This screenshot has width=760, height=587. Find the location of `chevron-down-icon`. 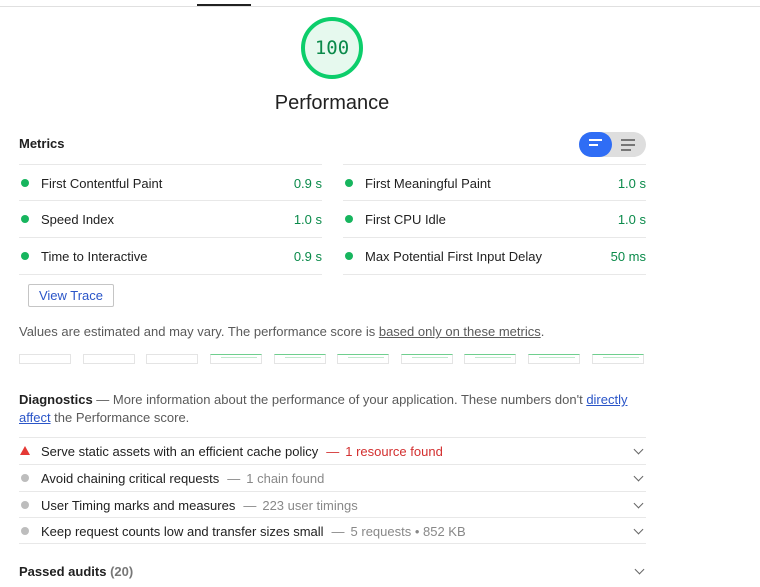

chevron-down-icon is located at coordinates (639, 569).